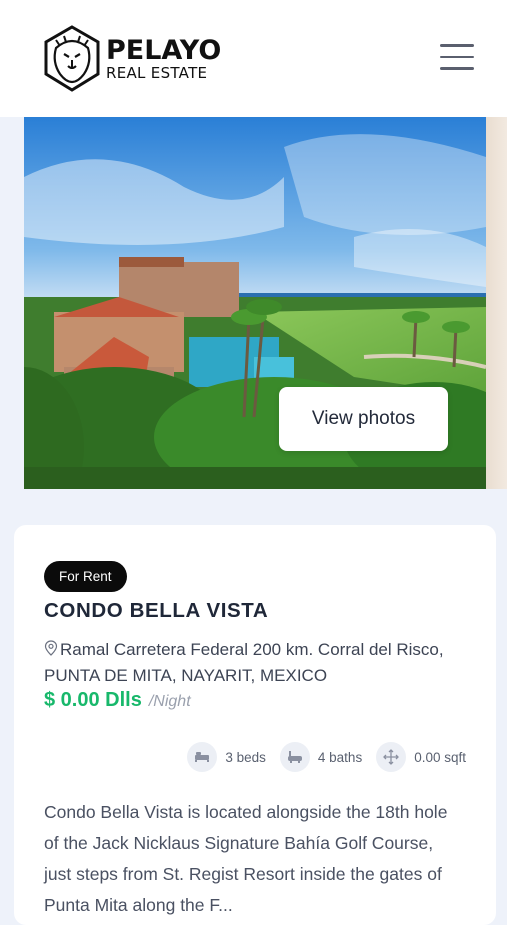  I want to click on features-row: 3 beds 4 baths 0.00 sqft, so click(319, 757).